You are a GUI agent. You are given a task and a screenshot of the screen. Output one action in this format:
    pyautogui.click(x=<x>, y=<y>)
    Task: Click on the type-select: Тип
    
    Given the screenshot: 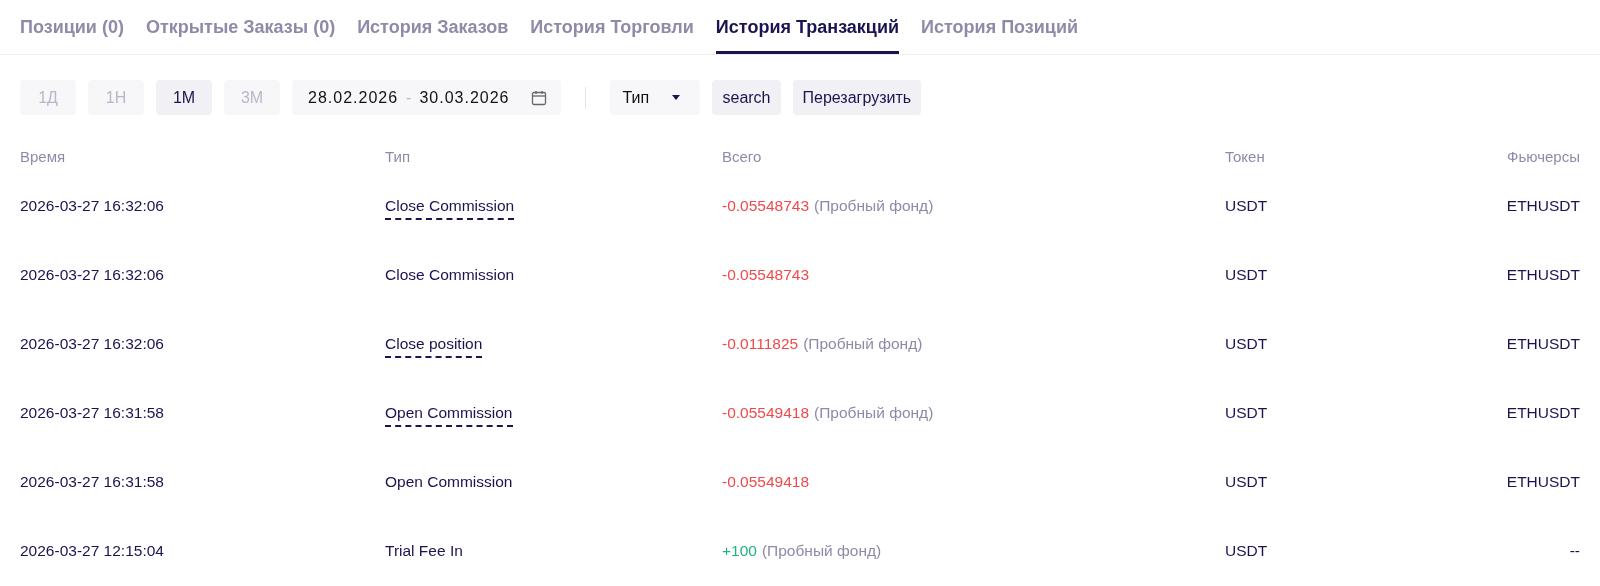 What is the action you would take?
    pyautogui.click(x=655, y=97)
    